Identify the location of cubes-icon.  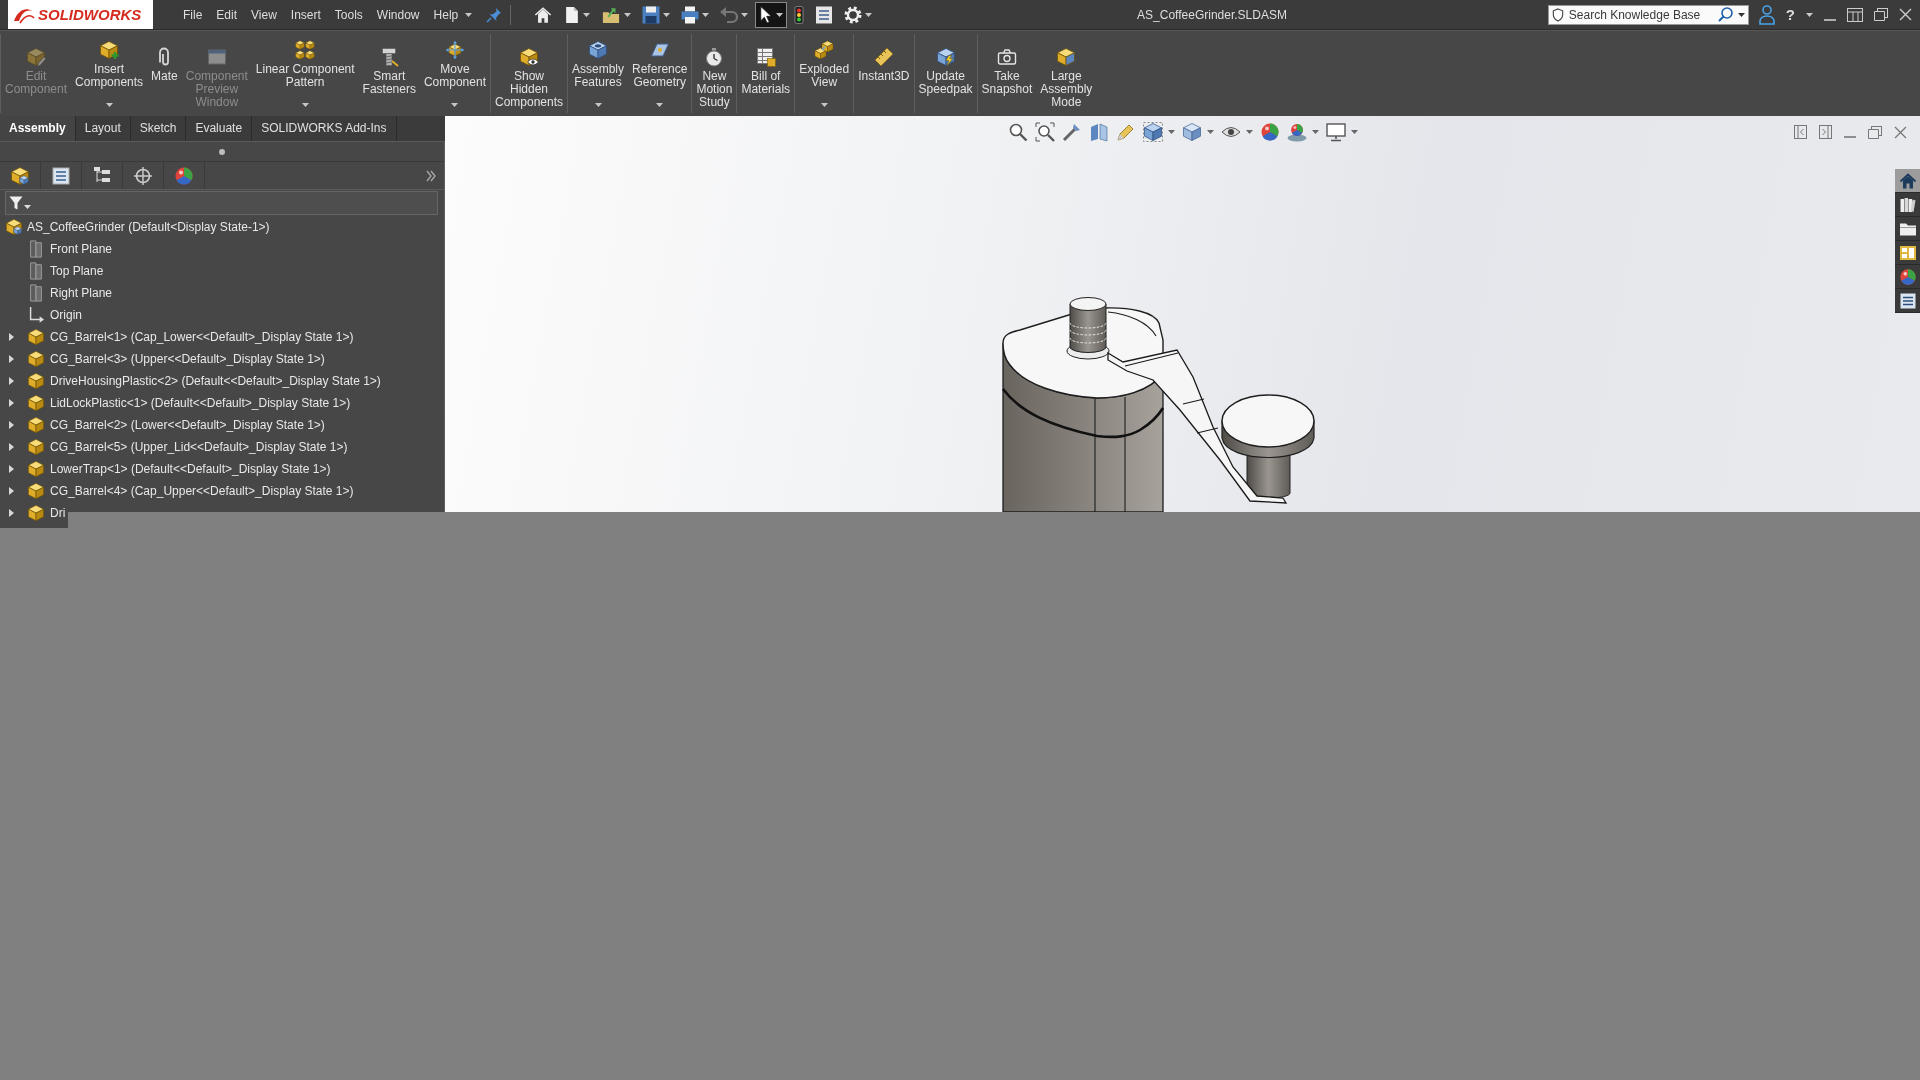
(20, 175).